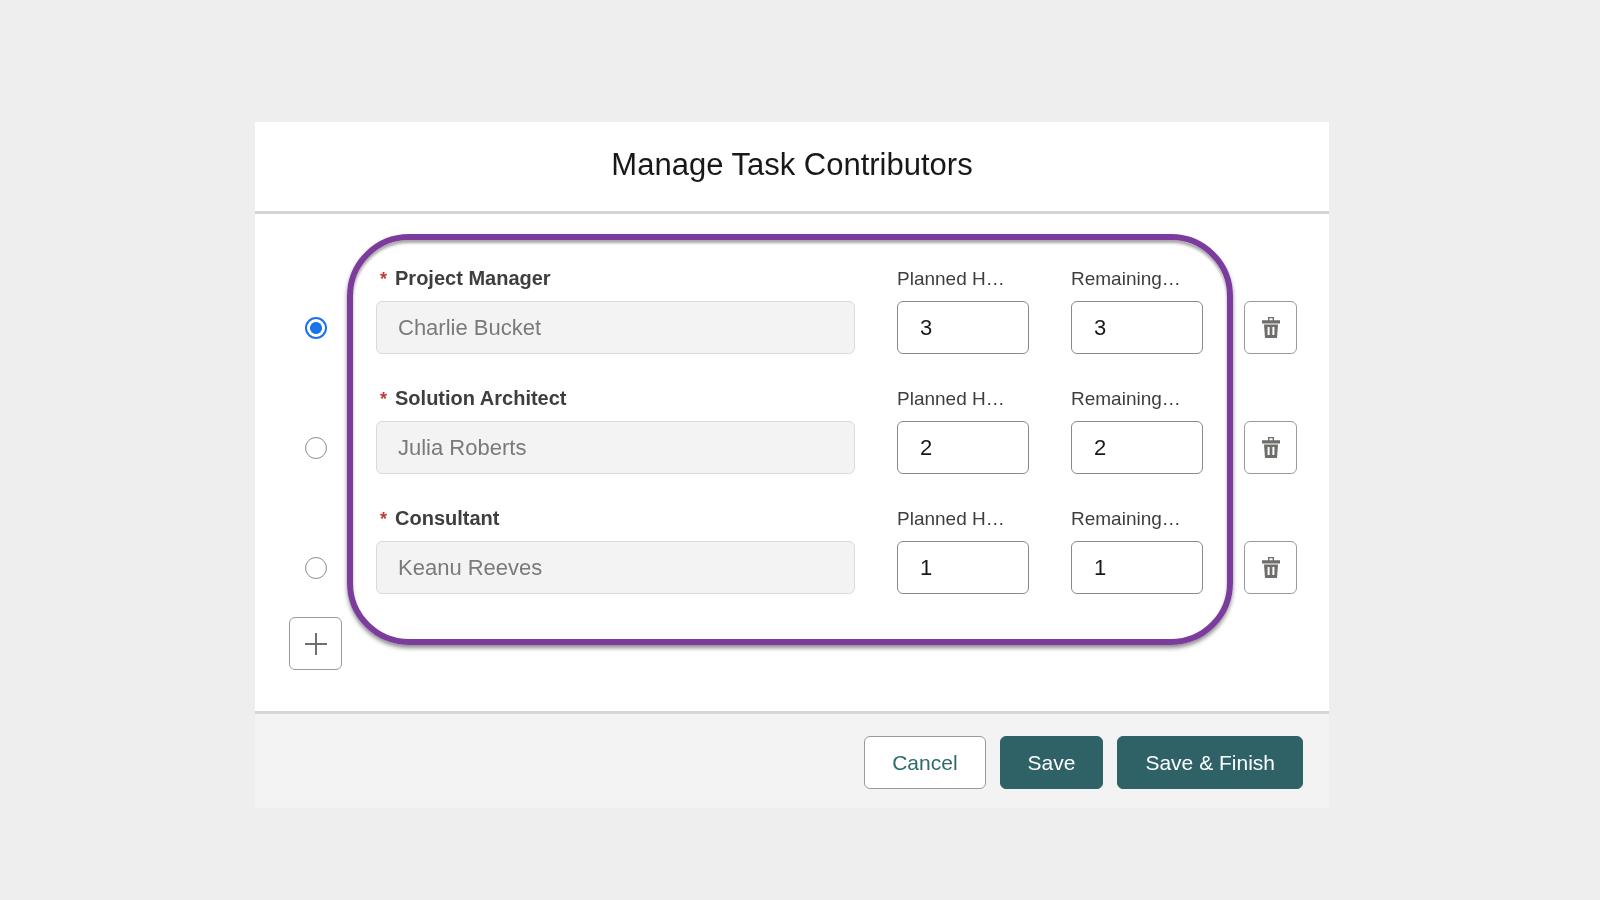 This screenshot has height=900, width=1600. Describe the element at coordinates (473, 278) in the screenshot. I see `role-label: Project Manager` at that location.